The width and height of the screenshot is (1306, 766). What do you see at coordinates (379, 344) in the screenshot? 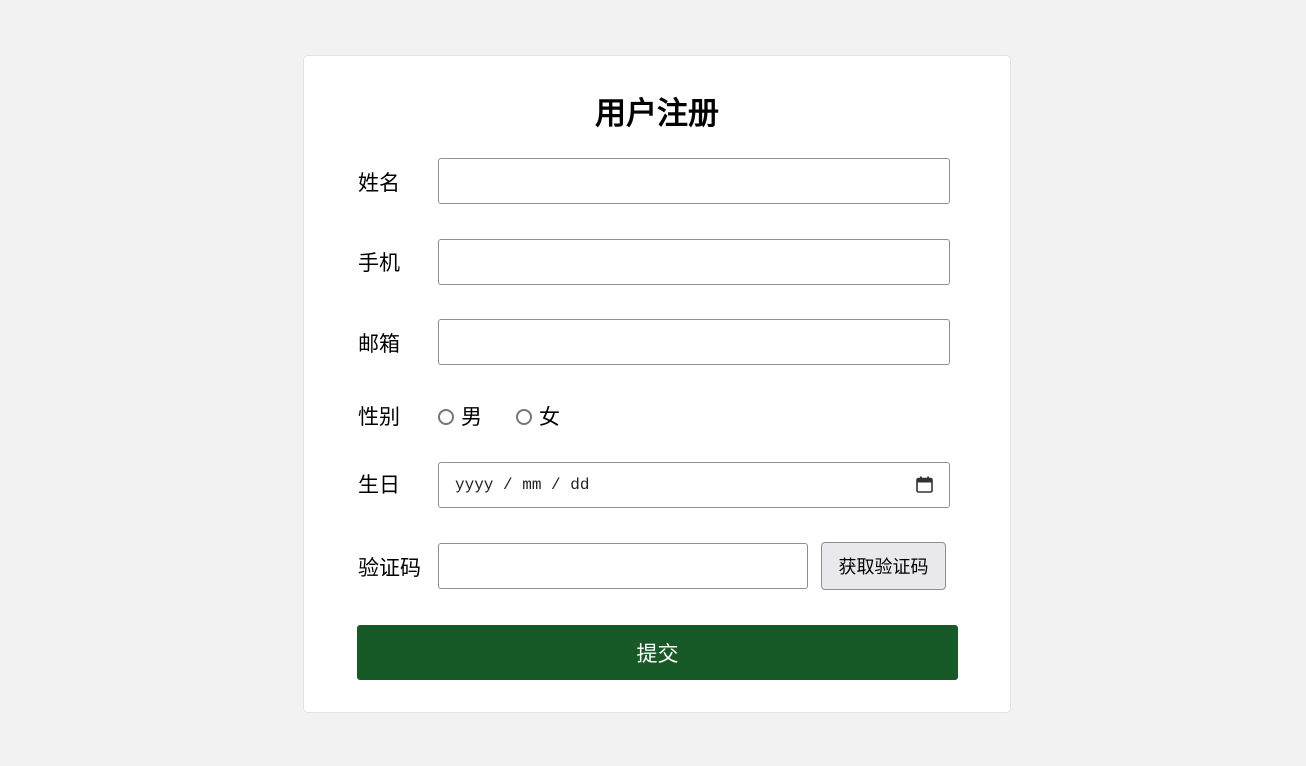
I see `email-label: 邮箱` at bounding box center [379, 344].